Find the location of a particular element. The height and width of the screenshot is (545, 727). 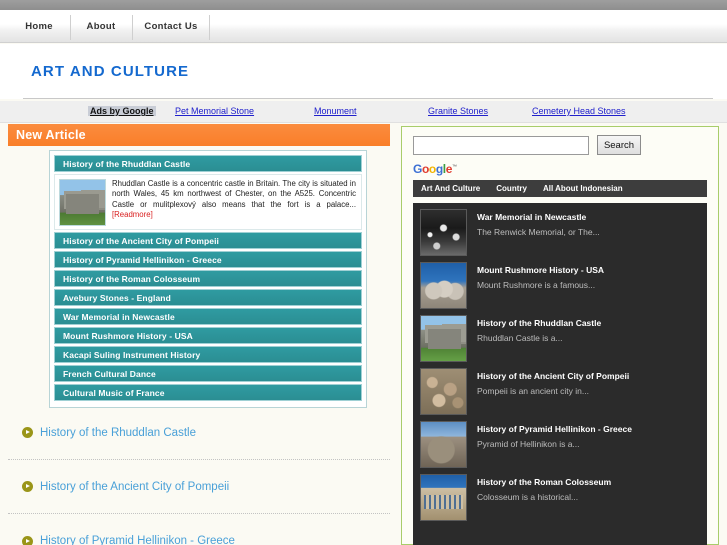

accordion-item-cultural-music-of-france: Cultural Music of France is located at coordinates (208, 392).